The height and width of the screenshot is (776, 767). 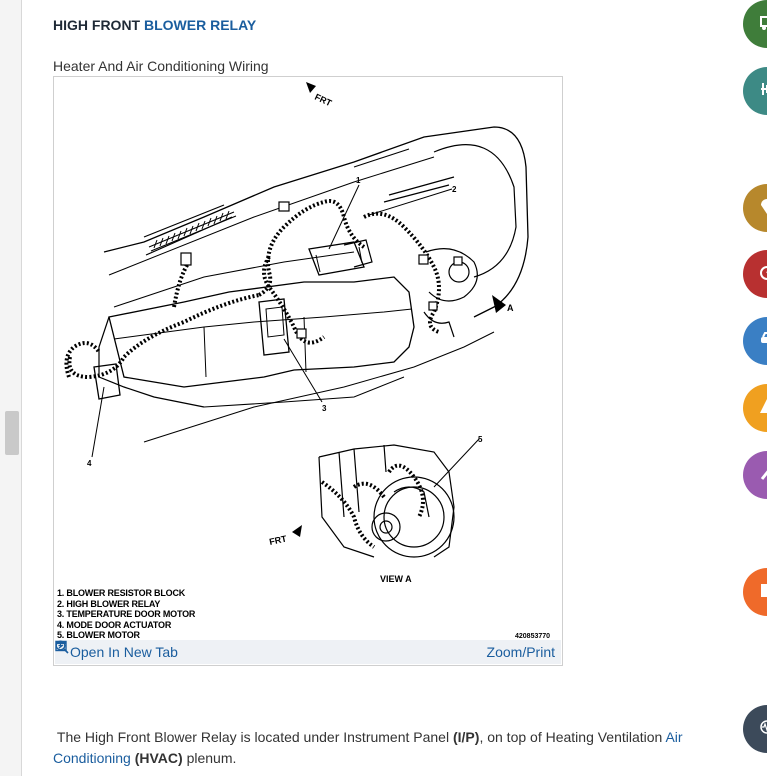 What do you see at coordinates (764, 206) in the screenshot?
I see `location-icon` at bounding box center [764, 206].